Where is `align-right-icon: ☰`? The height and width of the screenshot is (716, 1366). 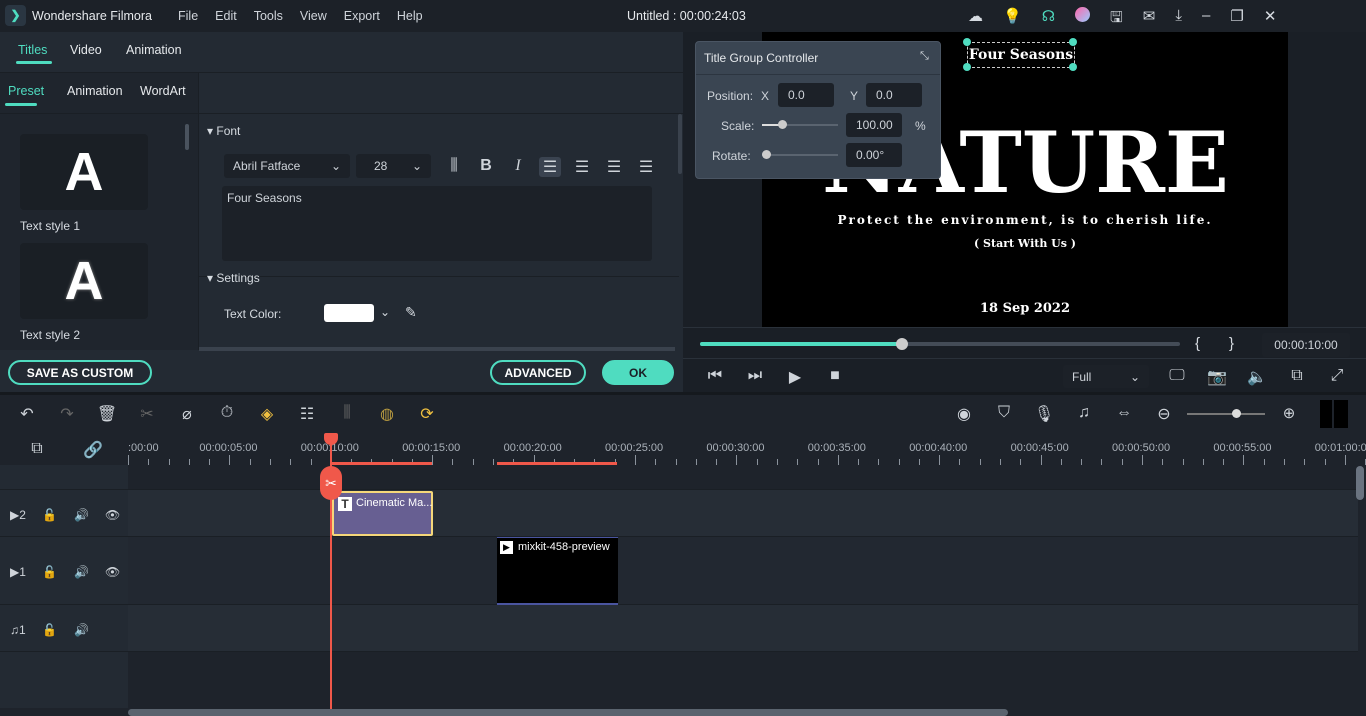
align-right-icon: ☰ is located at coordinates (614, 167).